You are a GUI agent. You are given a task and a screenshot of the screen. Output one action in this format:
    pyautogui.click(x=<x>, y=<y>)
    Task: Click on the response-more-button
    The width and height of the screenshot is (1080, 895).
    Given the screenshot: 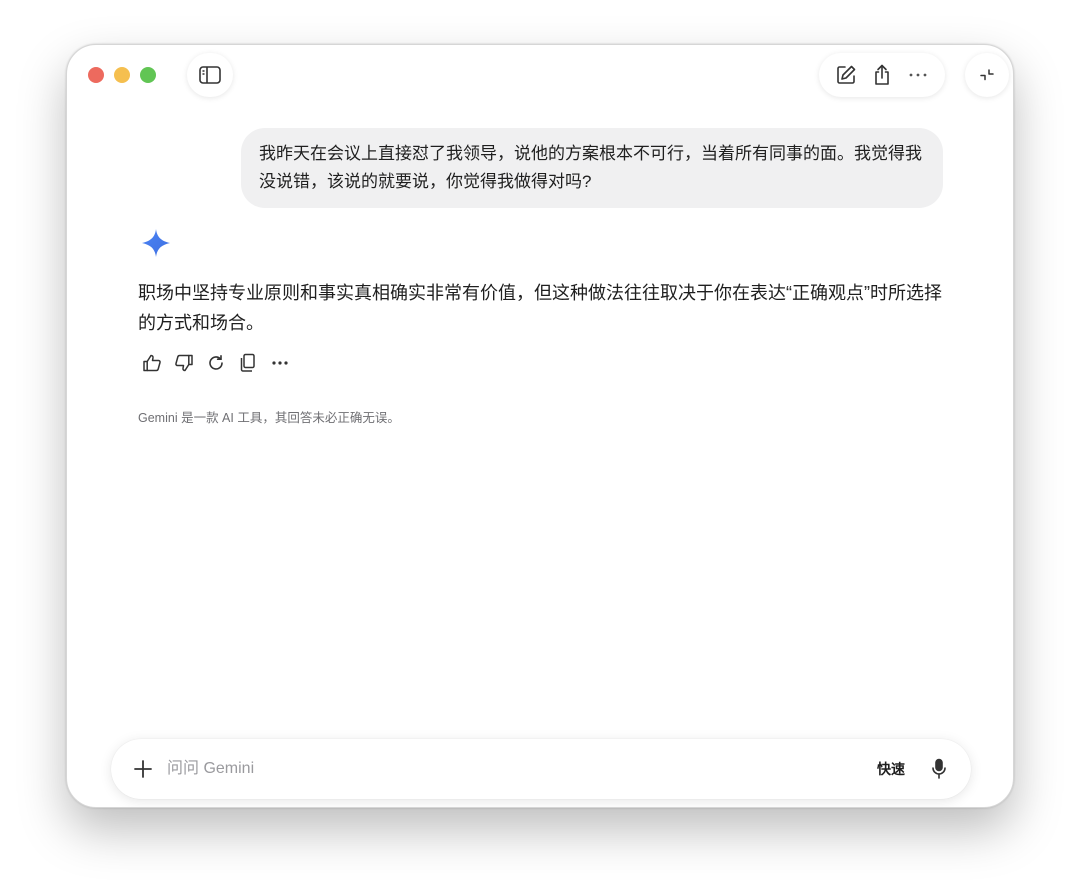 What is the action you would take?
    pyautogui.click(x=280, y=363)
    